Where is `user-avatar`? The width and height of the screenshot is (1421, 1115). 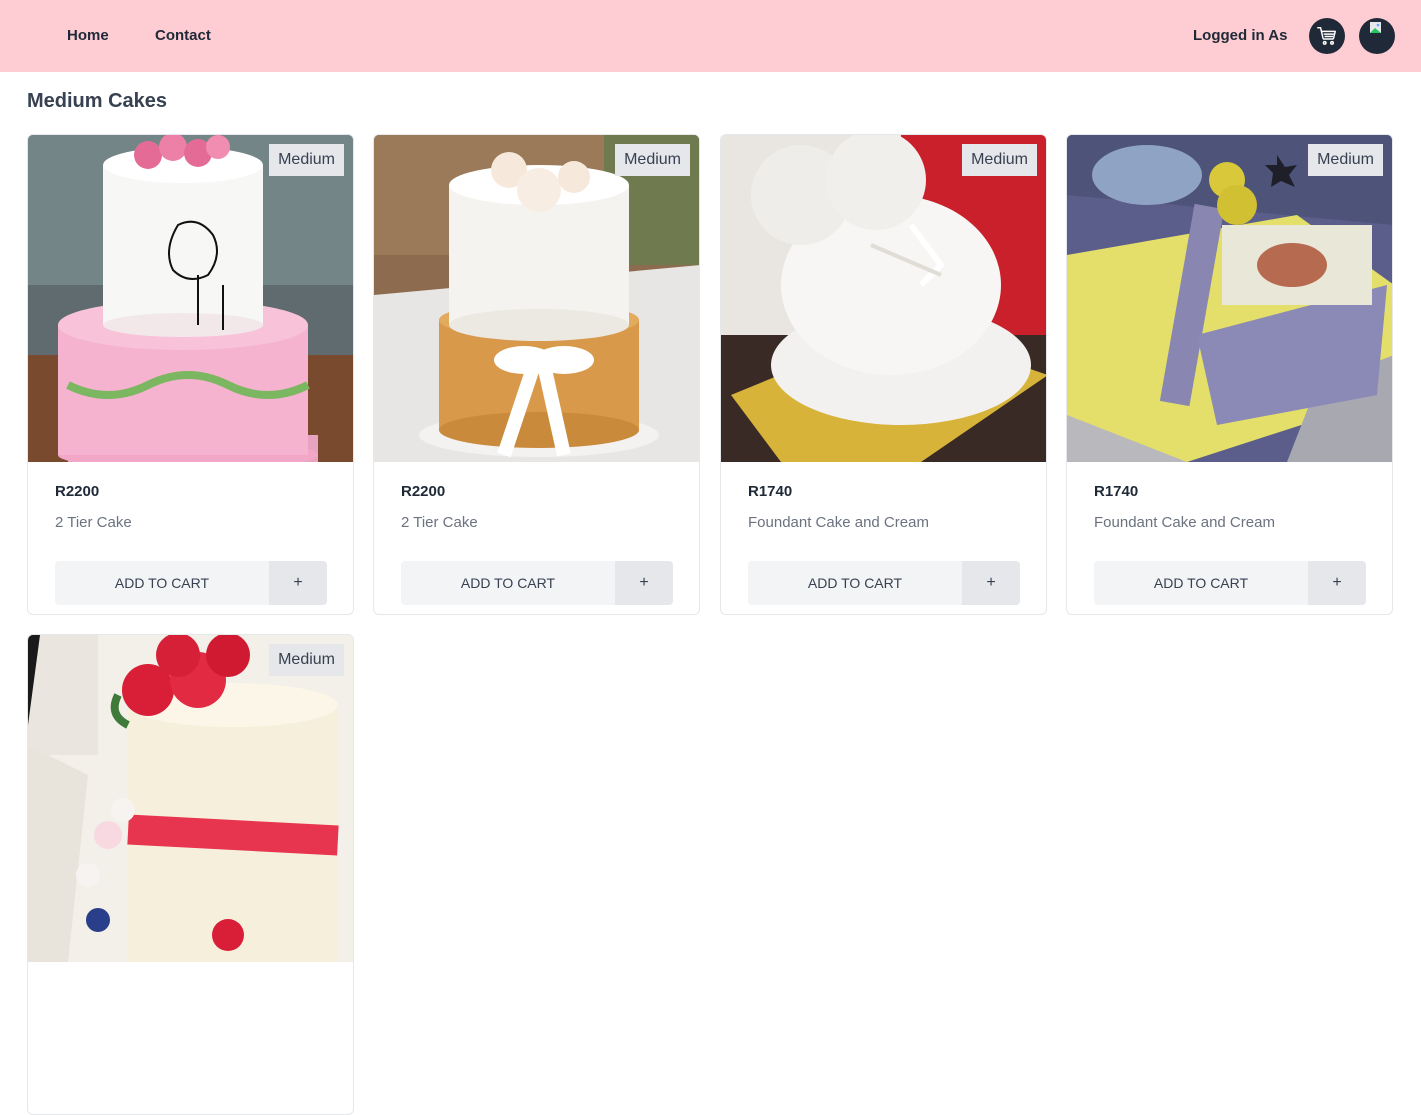 user-avatar is located at coordinates (1377, 36).